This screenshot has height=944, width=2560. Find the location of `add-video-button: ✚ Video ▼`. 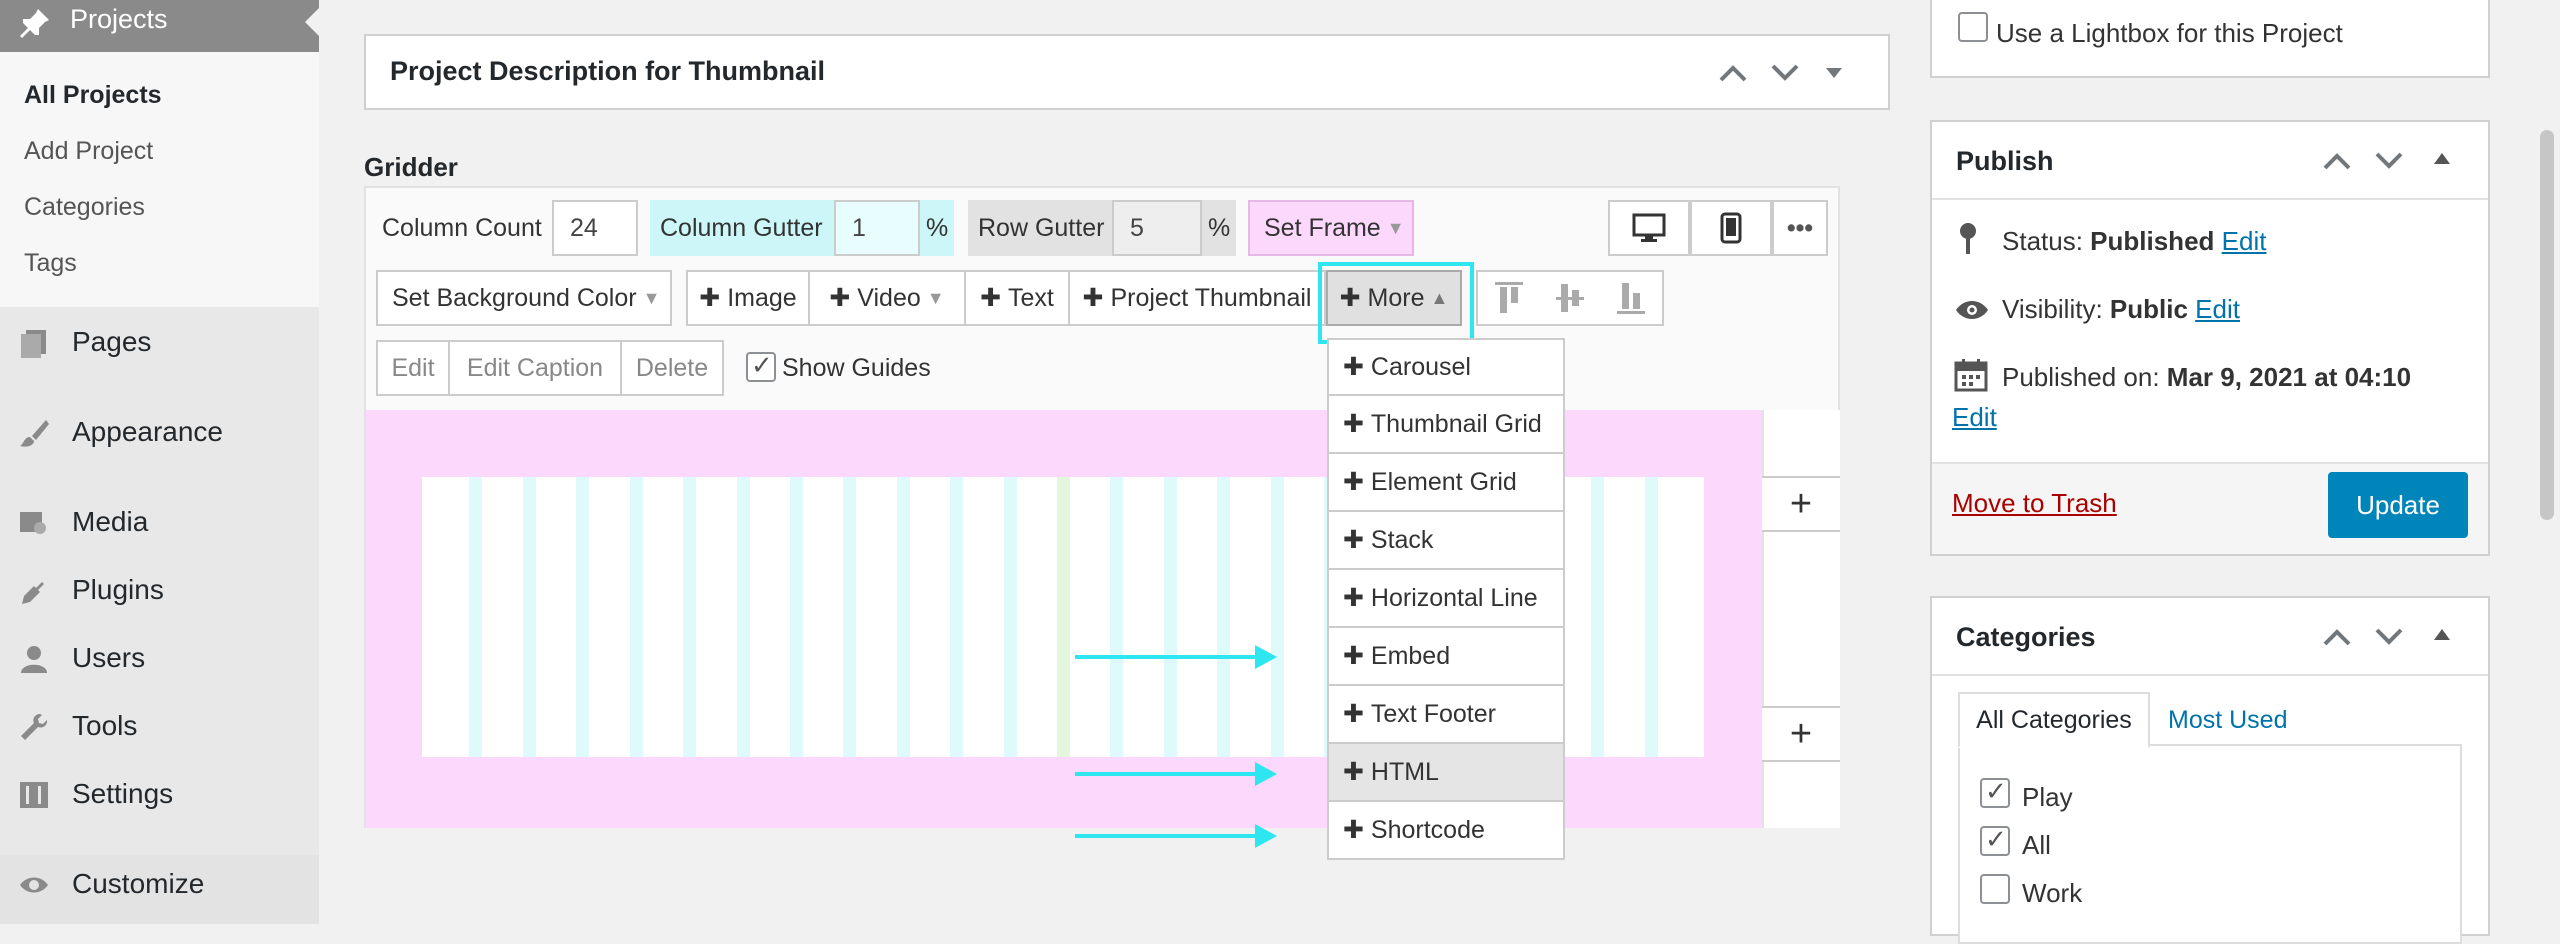

add-video-button: ✚ Video ▼ is located at coordinates (887, 298).